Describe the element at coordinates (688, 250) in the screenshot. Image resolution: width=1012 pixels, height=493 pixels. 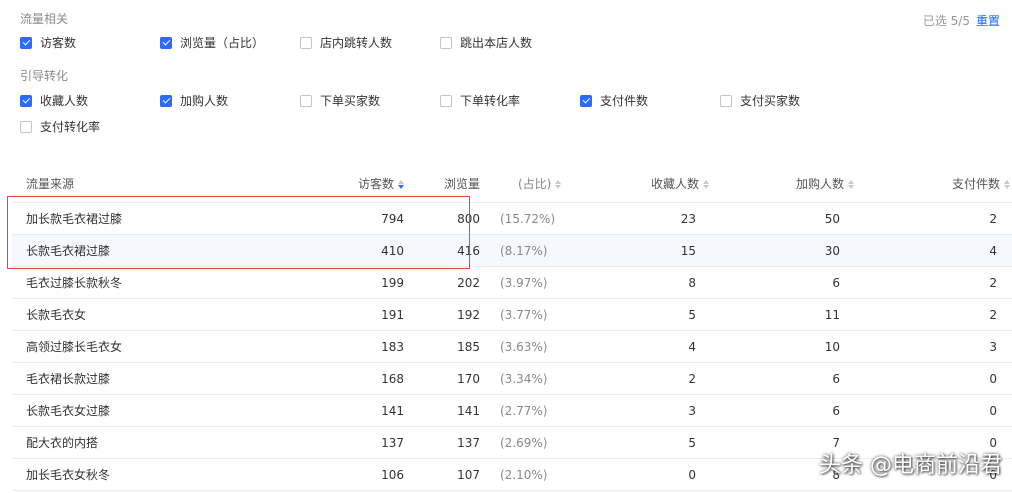
I see `cell-favorites: 15` at that location.